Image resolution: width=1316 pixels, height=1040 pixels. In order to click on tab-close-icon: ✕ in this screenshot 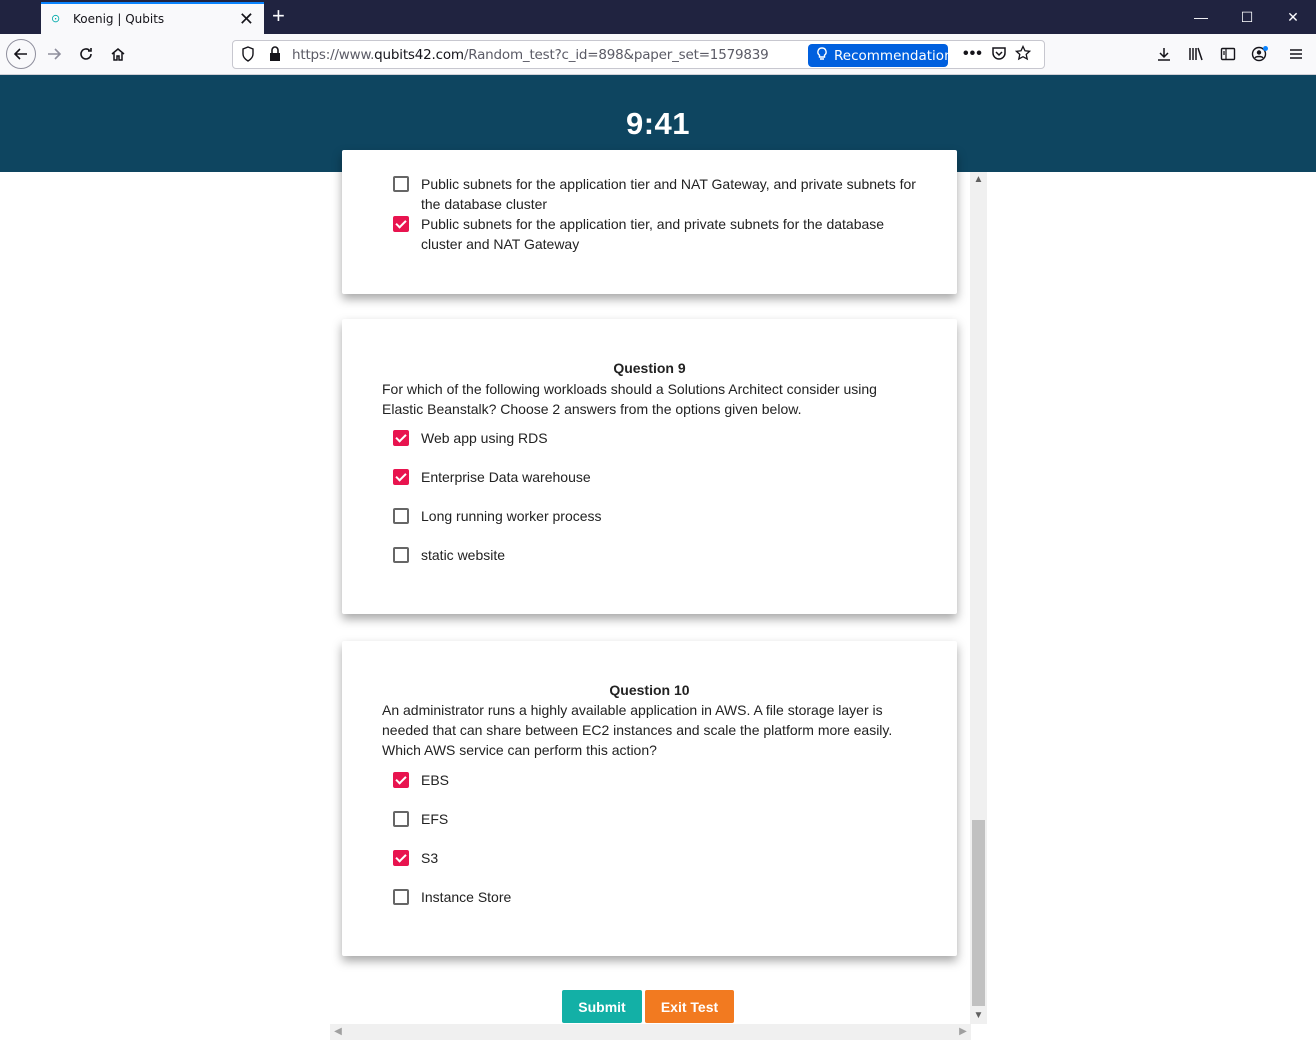, I will do `click(246, 19)`.